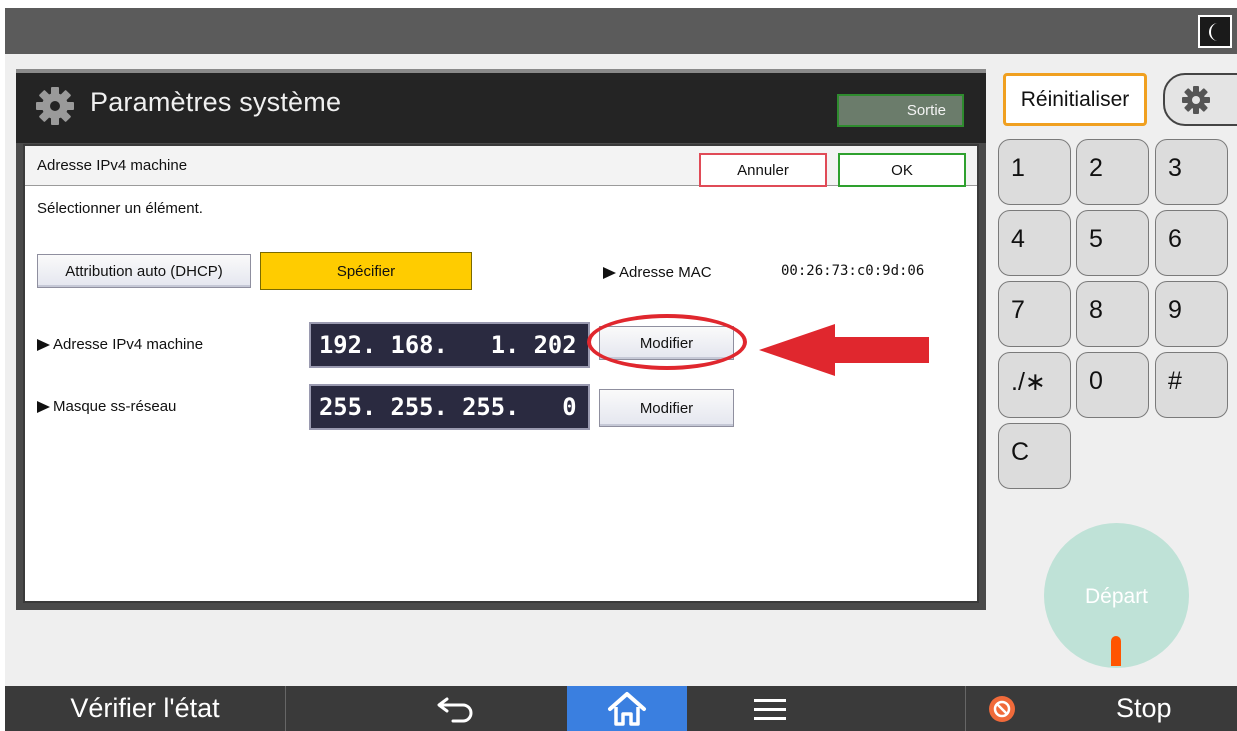  I want to click on start-label: Départ, so click(1116, 596).